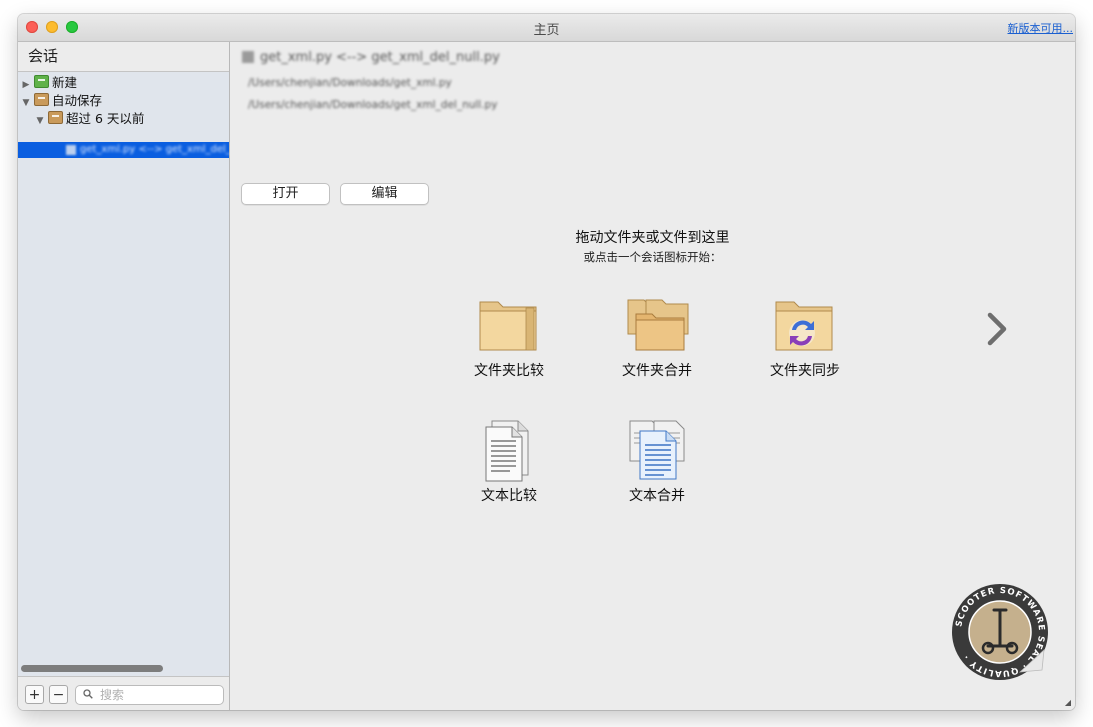 This screenshot has width=1093, height=727. I want to click on green-folder-icon, so click(41, 81).